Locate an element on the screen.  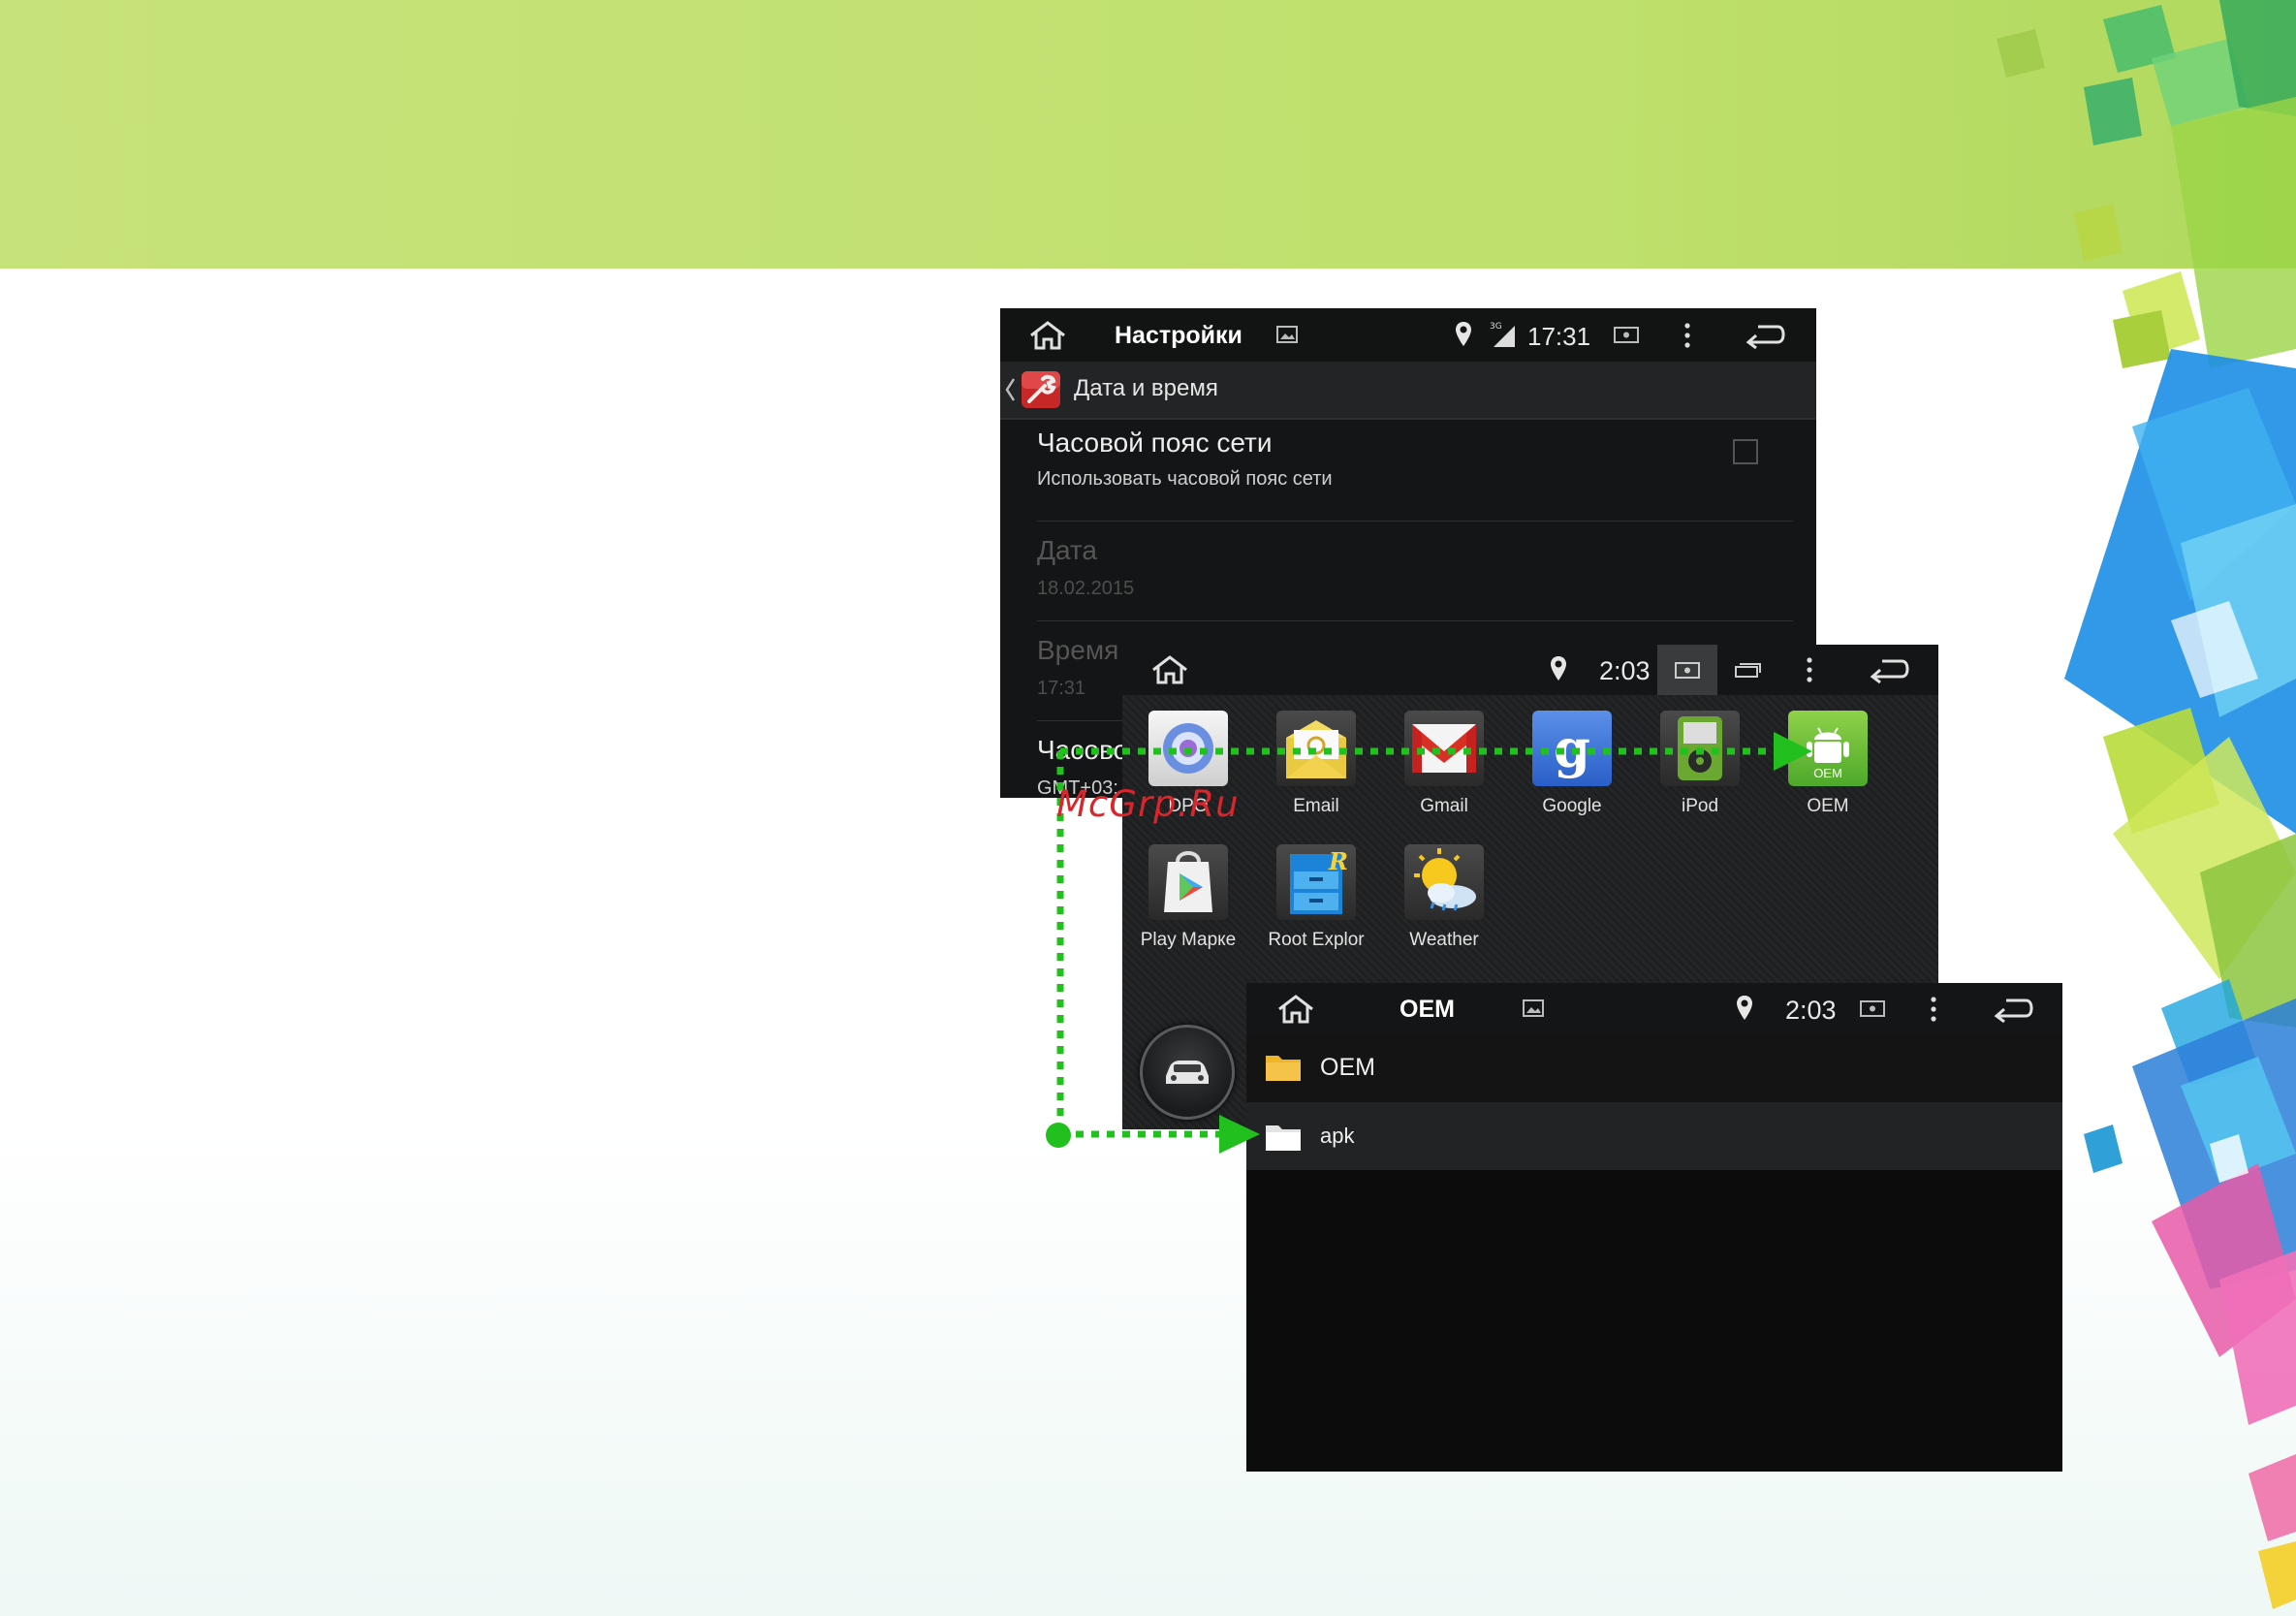
folder-row-apk: apk is located at coordinates (1654, 1136).